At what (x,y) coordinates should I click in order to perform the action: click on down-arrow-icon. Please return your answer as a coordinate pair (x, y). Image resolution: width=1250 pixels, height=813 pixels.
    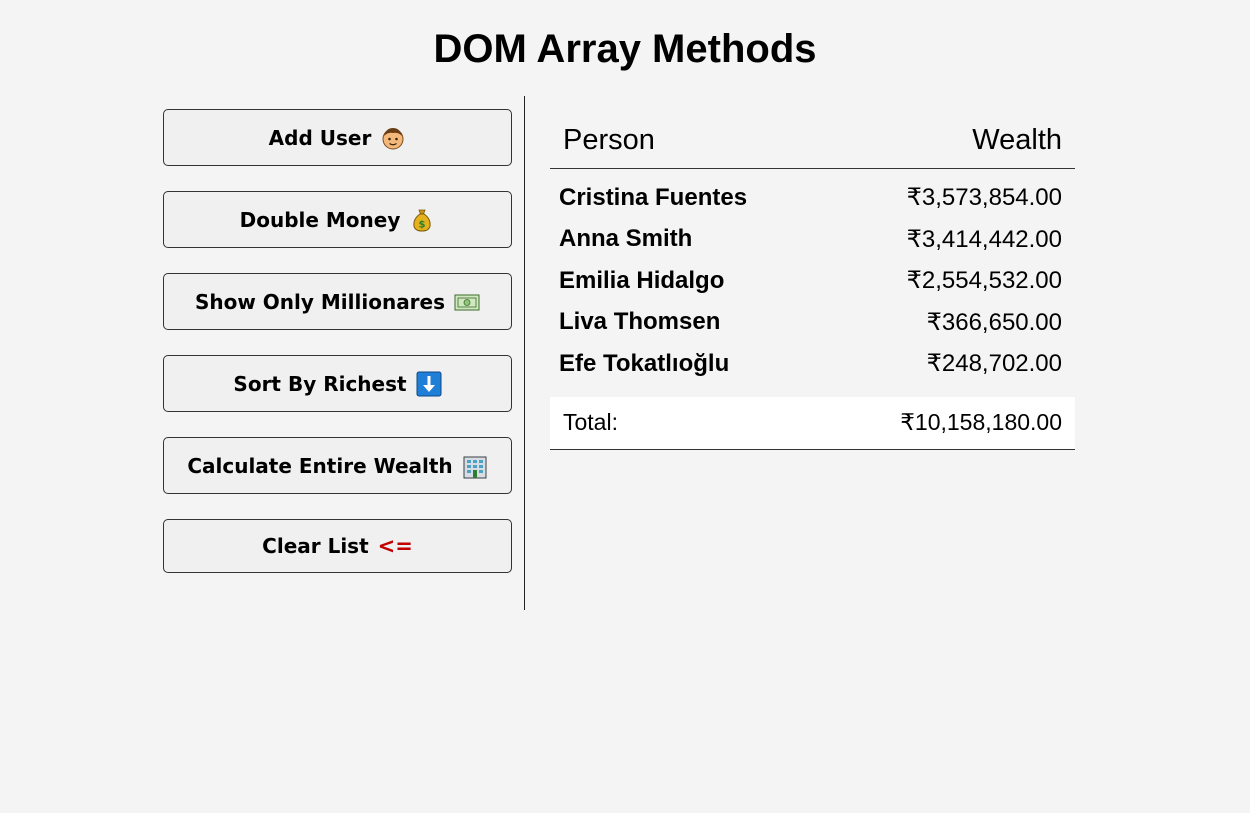
    Looking at the image, I should click on (429, 384).